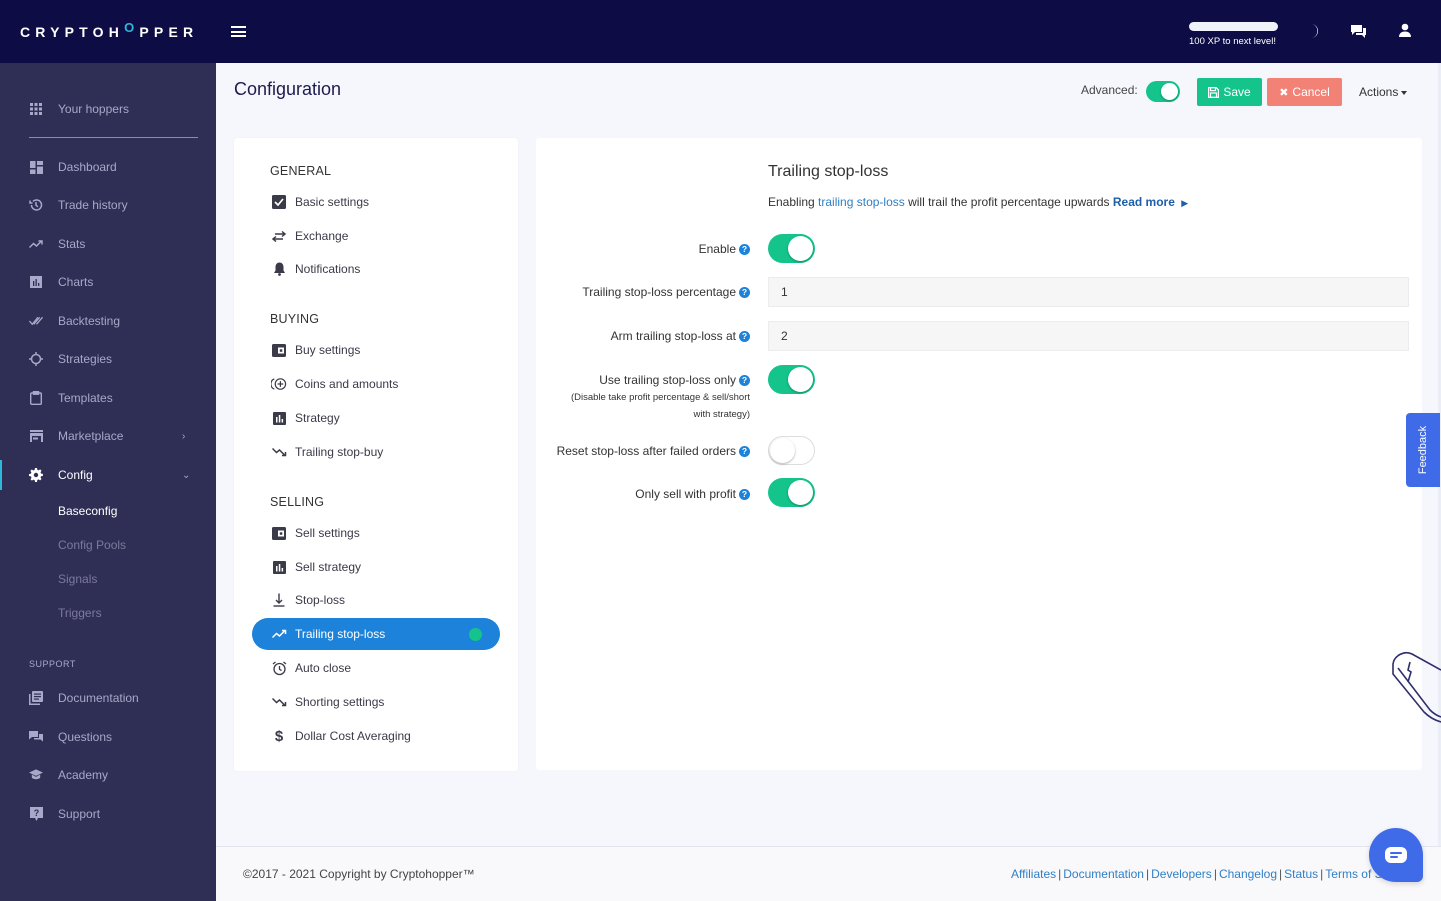  What do you see at coordinates (108, 359) in the screenshot?
I see `sidebar-item-strategies: Strategies` at bounding box center [108, 359].